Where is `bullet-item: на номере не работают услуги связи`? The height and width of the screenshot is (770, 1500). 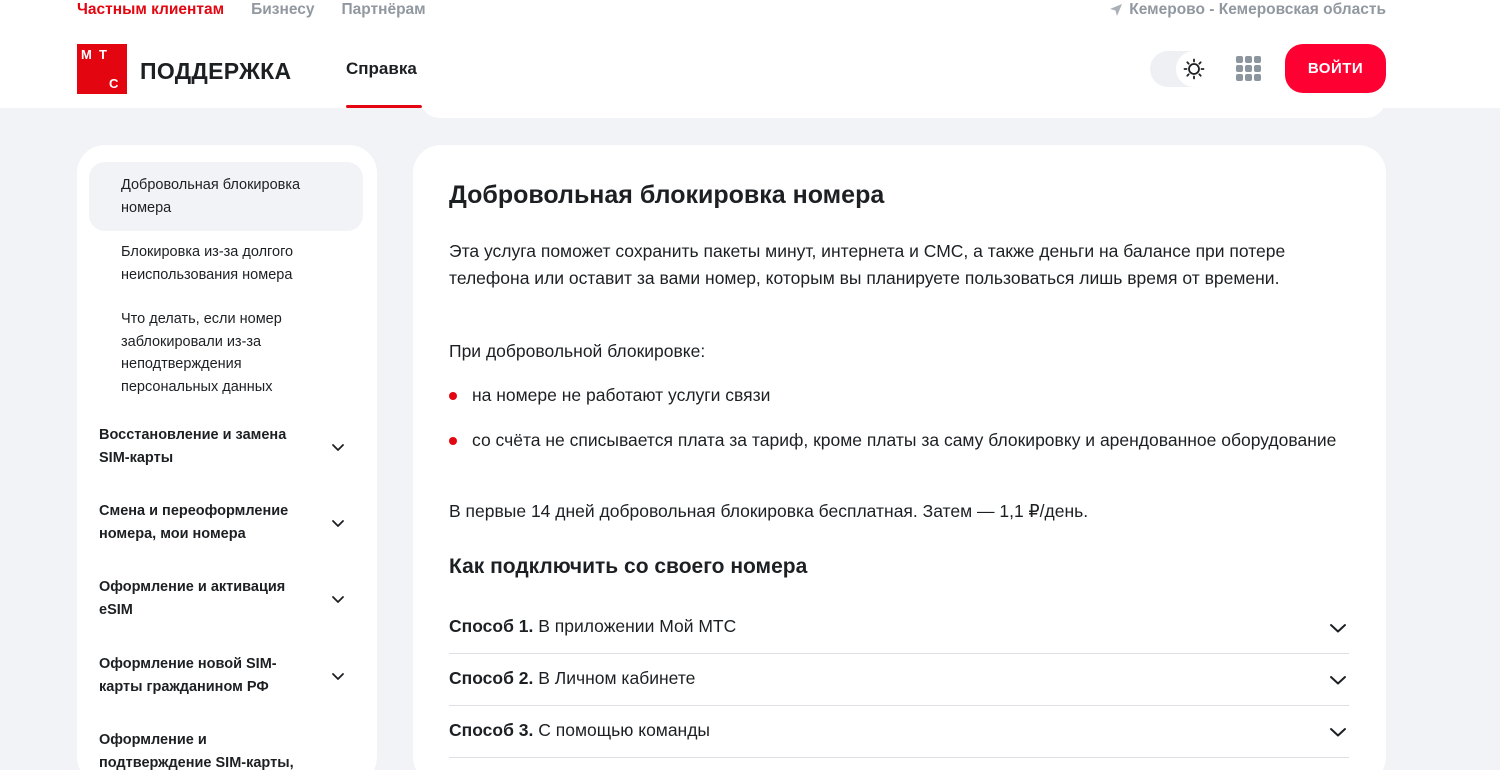
bullet-item: на номере не работают услуги связи is located at coordinates (899, 395).